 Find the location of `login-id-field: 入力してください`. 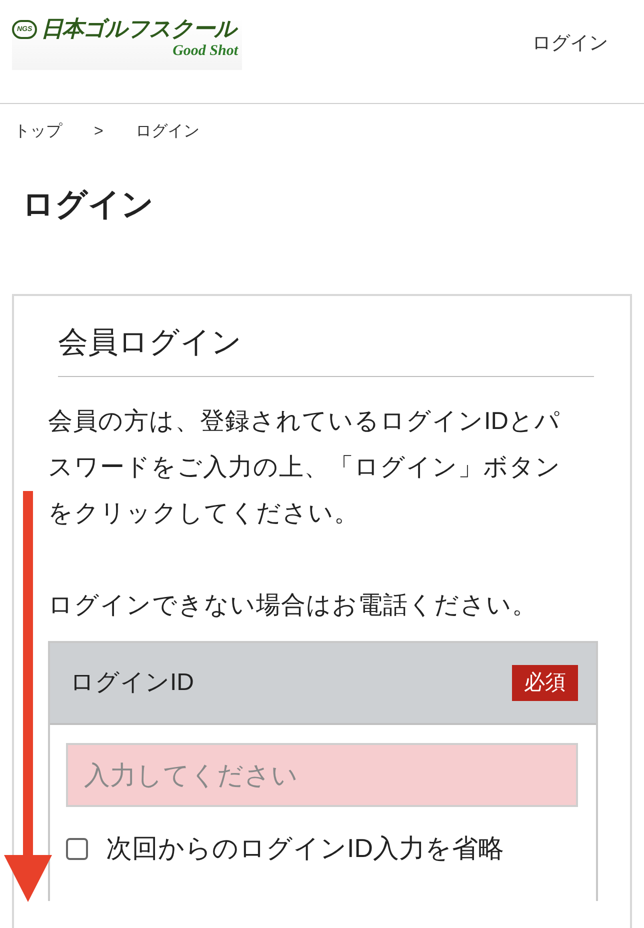

login-id-field: 入力してください is located at coordinates (322, 775).